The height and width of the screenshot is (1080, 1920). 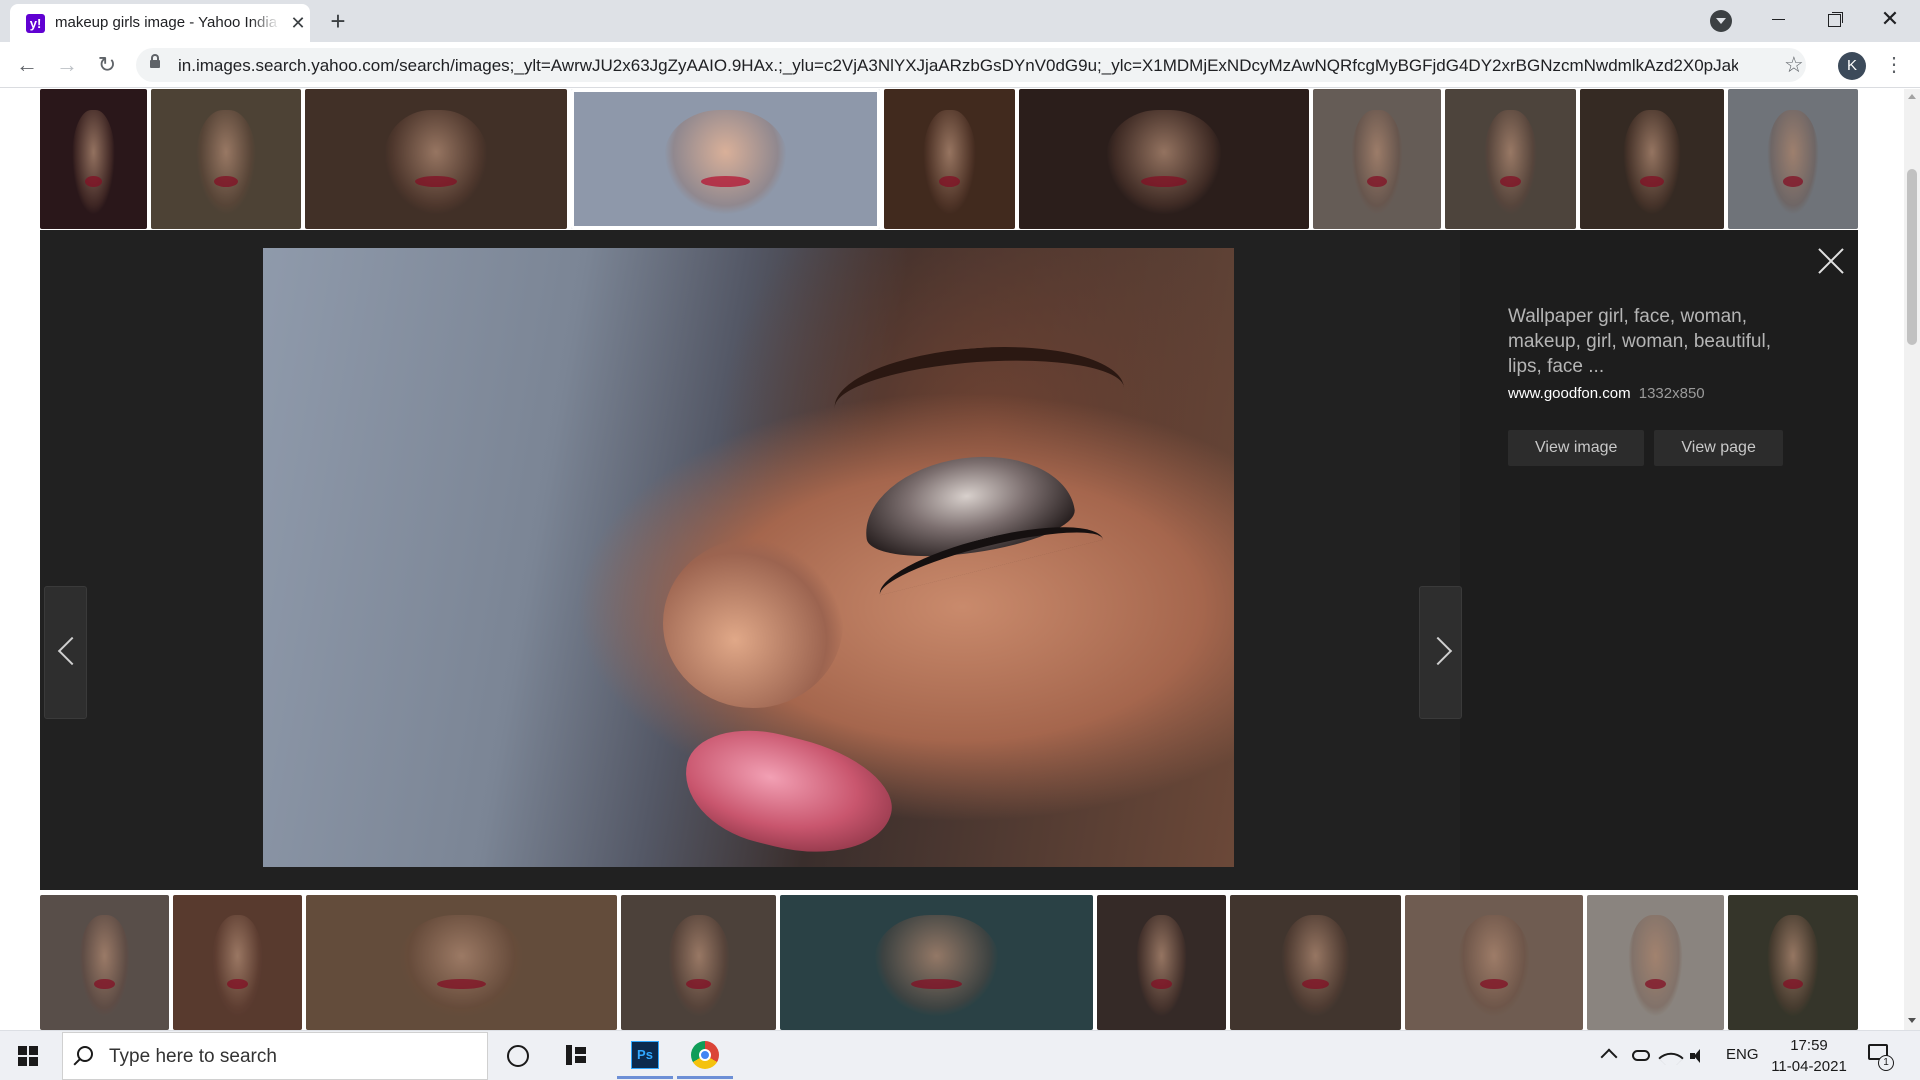 I want to click on input-language: ENG, so click(x=1742, y=1054).